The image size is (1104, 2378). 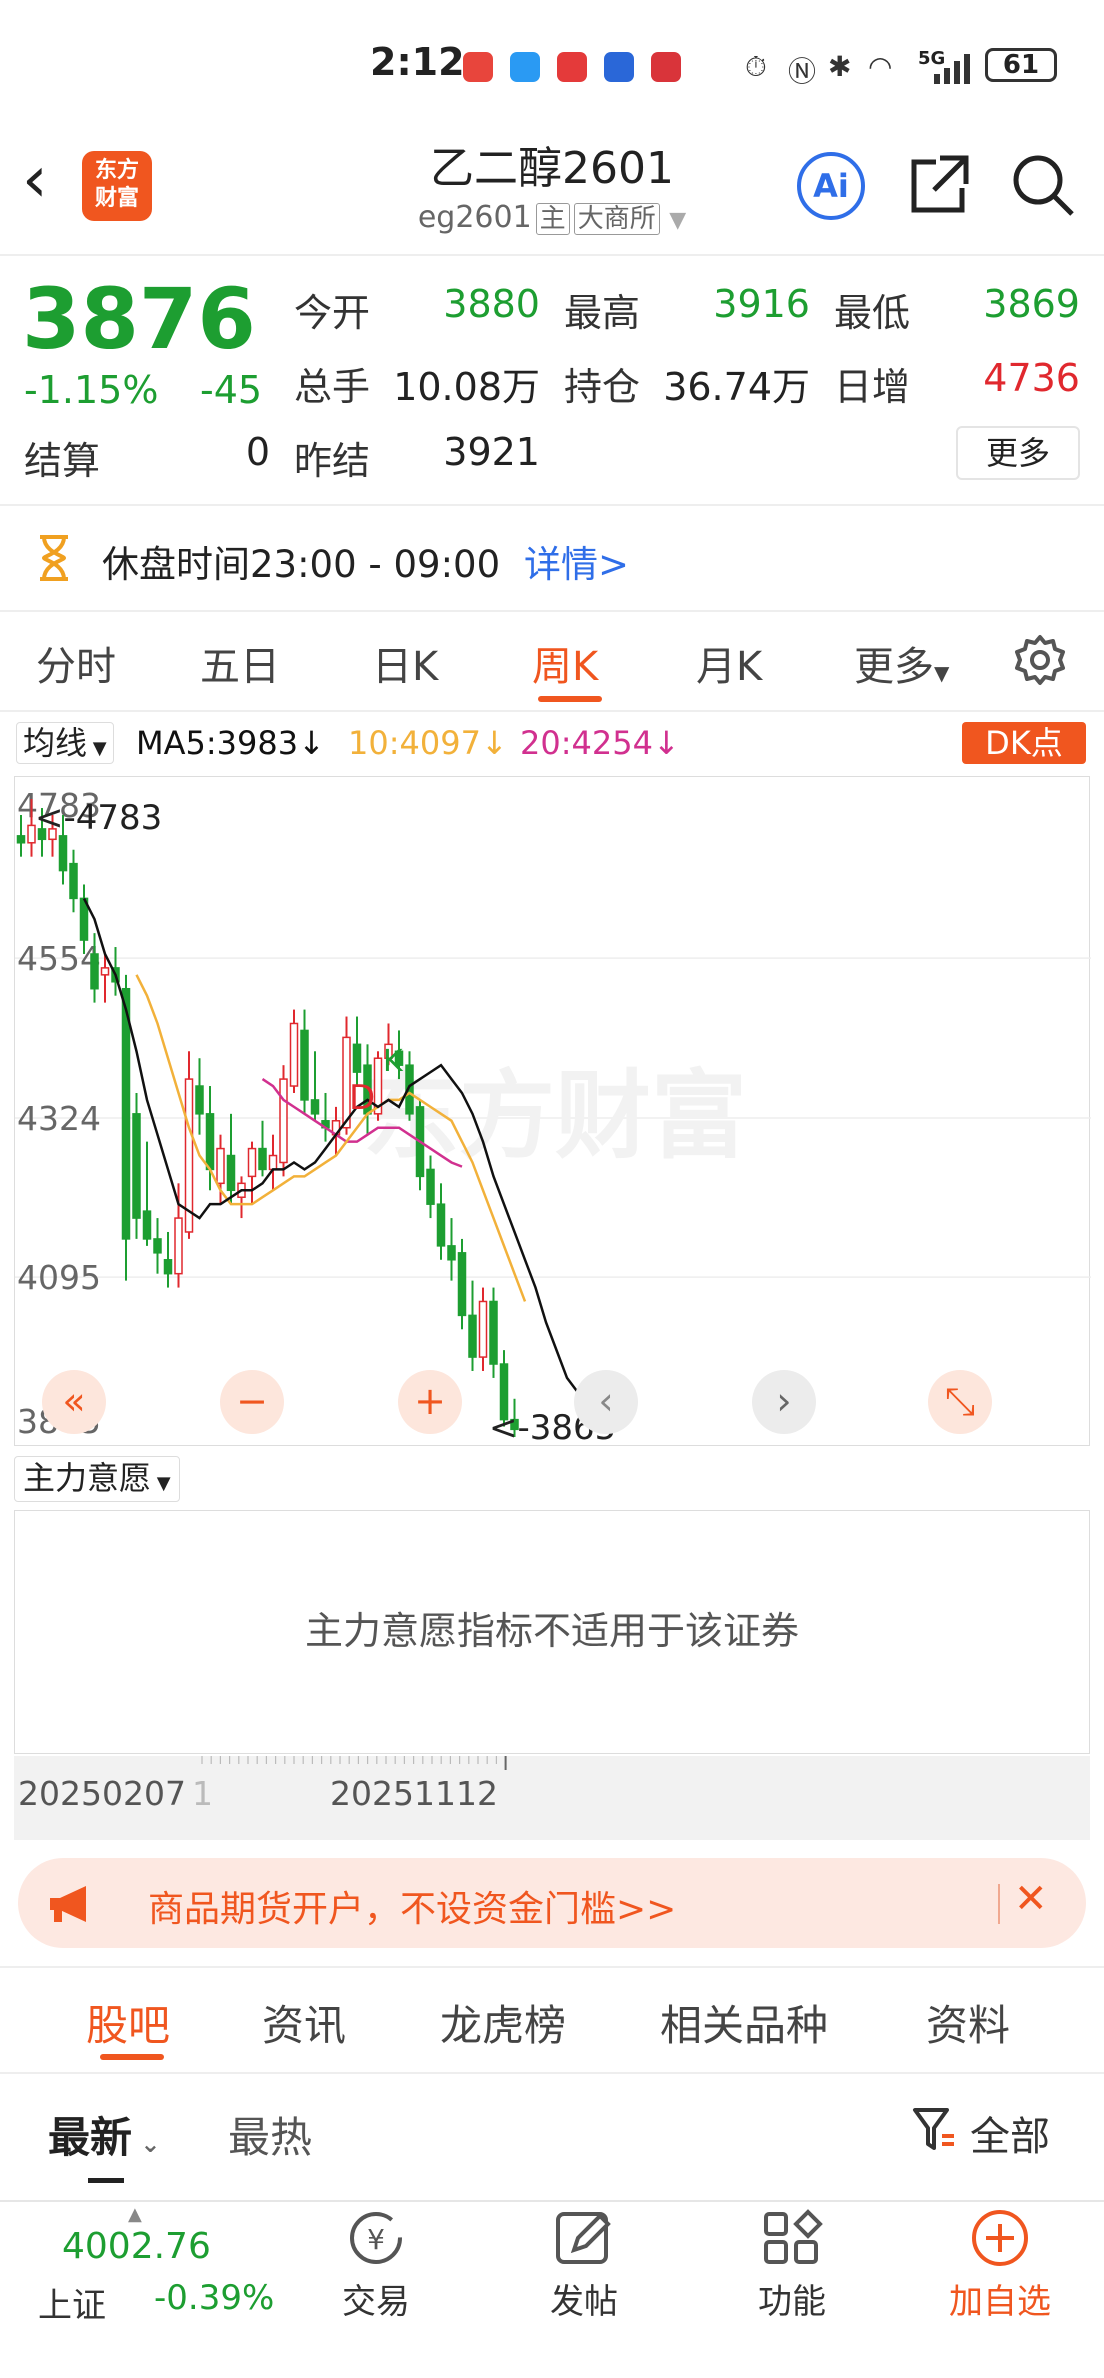 What do you see at coordinates (76, 663) in the screenshot?
I see `tab-intraday: 分时` at bounding box center [76, 663].